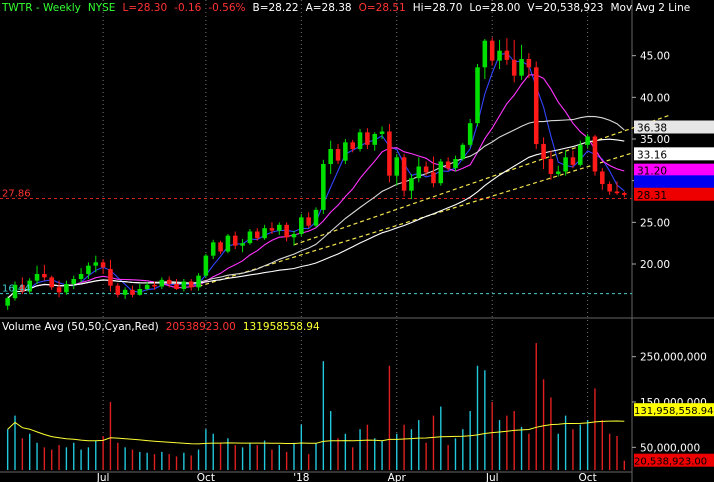  What do you see at coordinates (481, 180) in the screenshot?
I see `trendline` at bounding box center [481, 180].